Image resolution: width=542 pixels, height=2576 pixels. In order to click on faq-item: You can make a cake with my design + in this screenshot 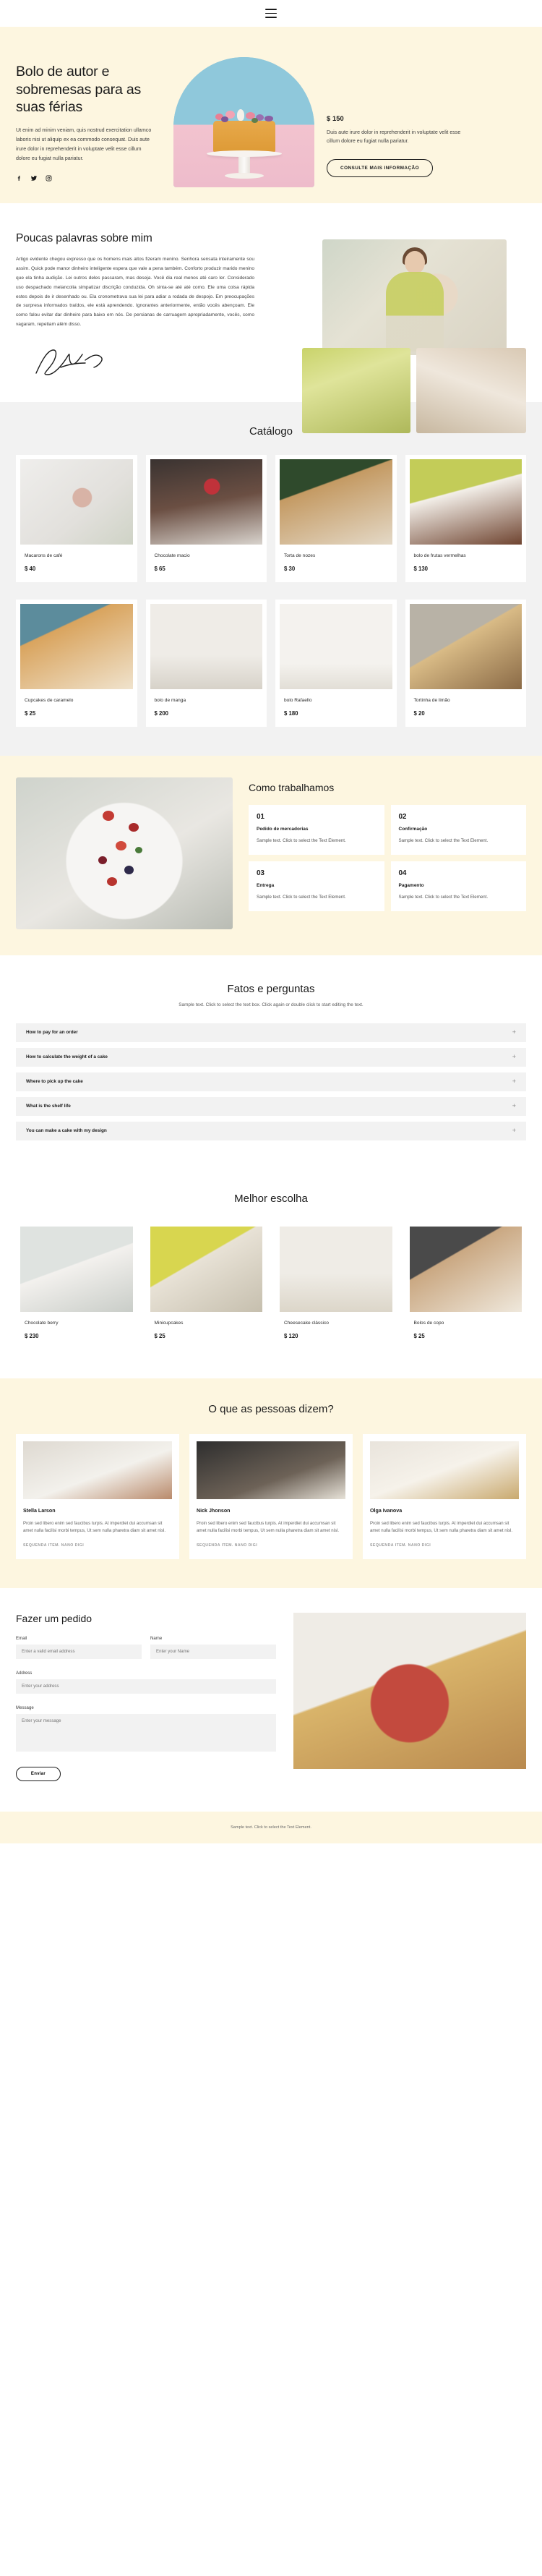, I will do `click(271, 1130)`.